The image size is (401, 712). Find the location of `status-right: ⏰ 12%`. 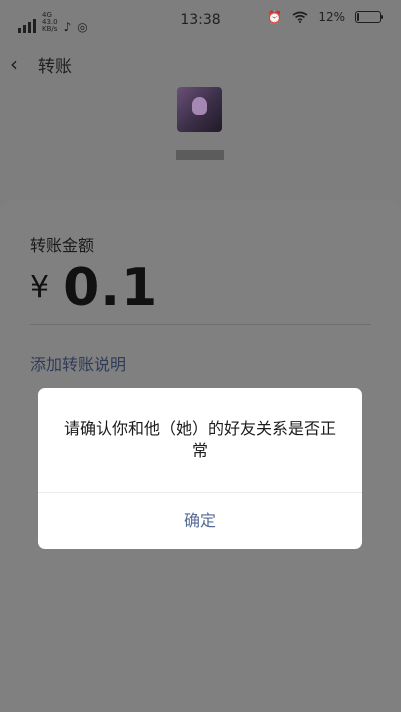

status-right: ⏰ 12% is located at coordinates (325, 17).